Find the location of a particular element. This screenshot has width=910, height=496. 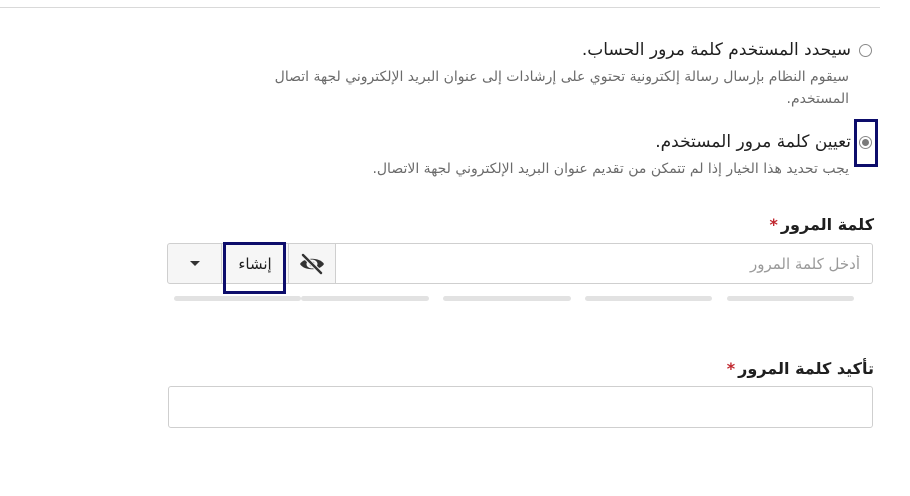

password-label: كلمة المرور* is located at coordinates (821, 224).